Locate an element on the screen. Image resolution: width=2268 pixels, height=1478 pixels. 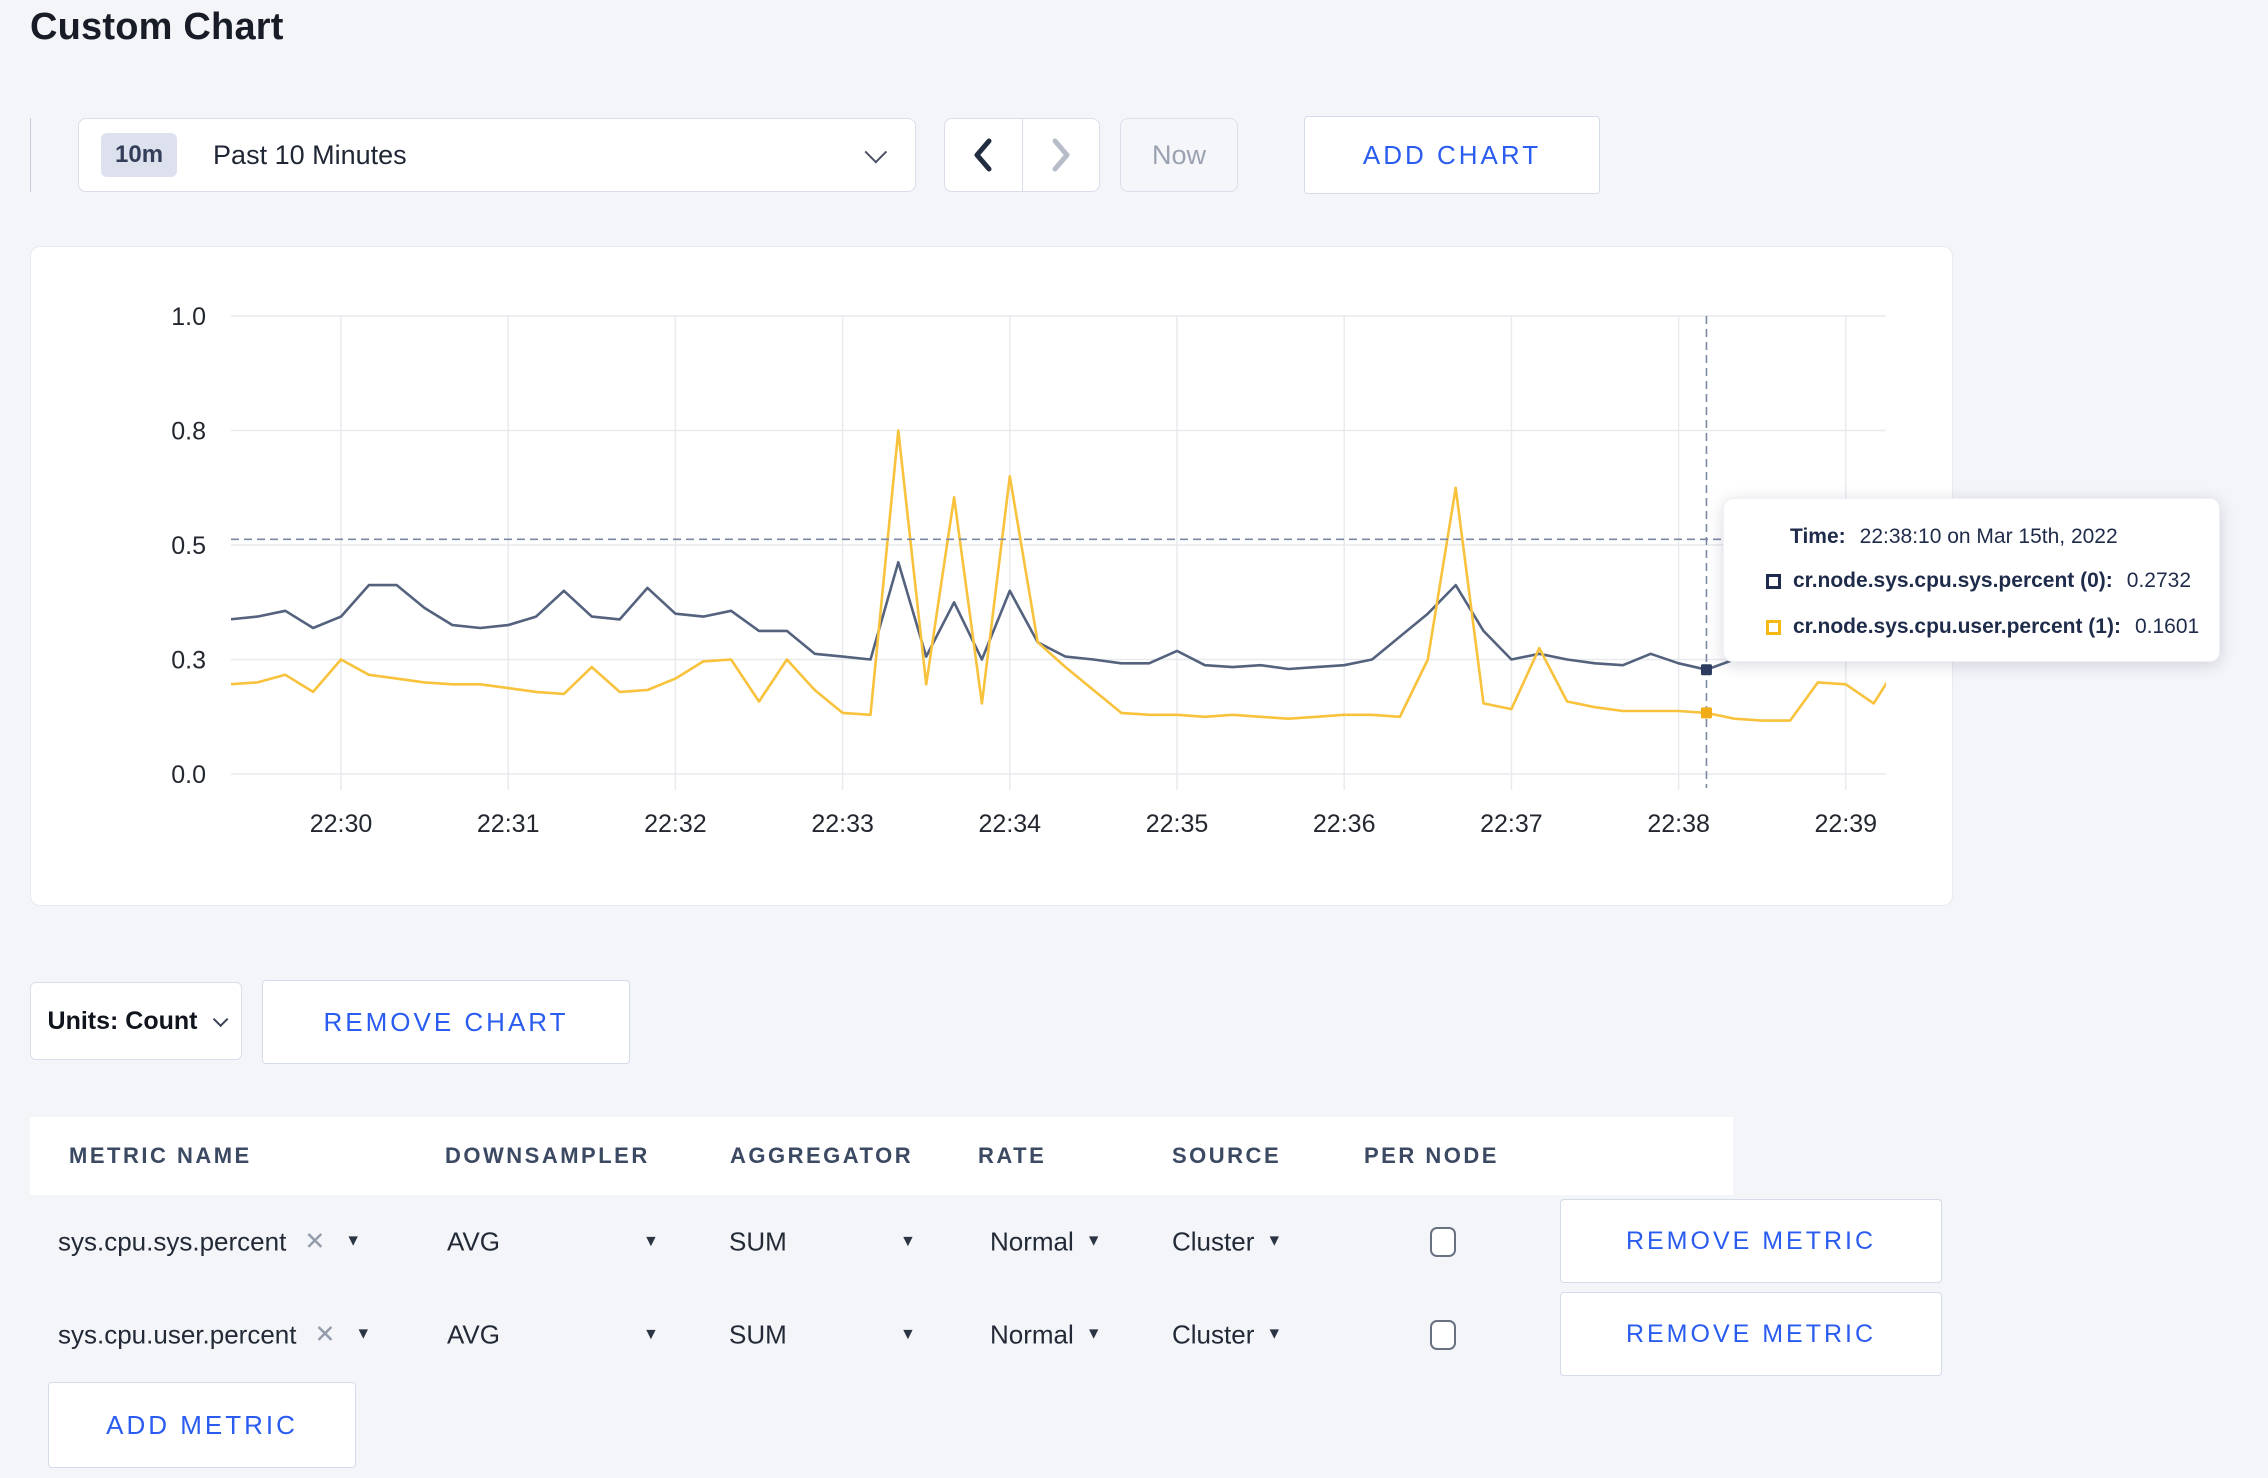
time-nav-group is located at coordinates (1022, 155).